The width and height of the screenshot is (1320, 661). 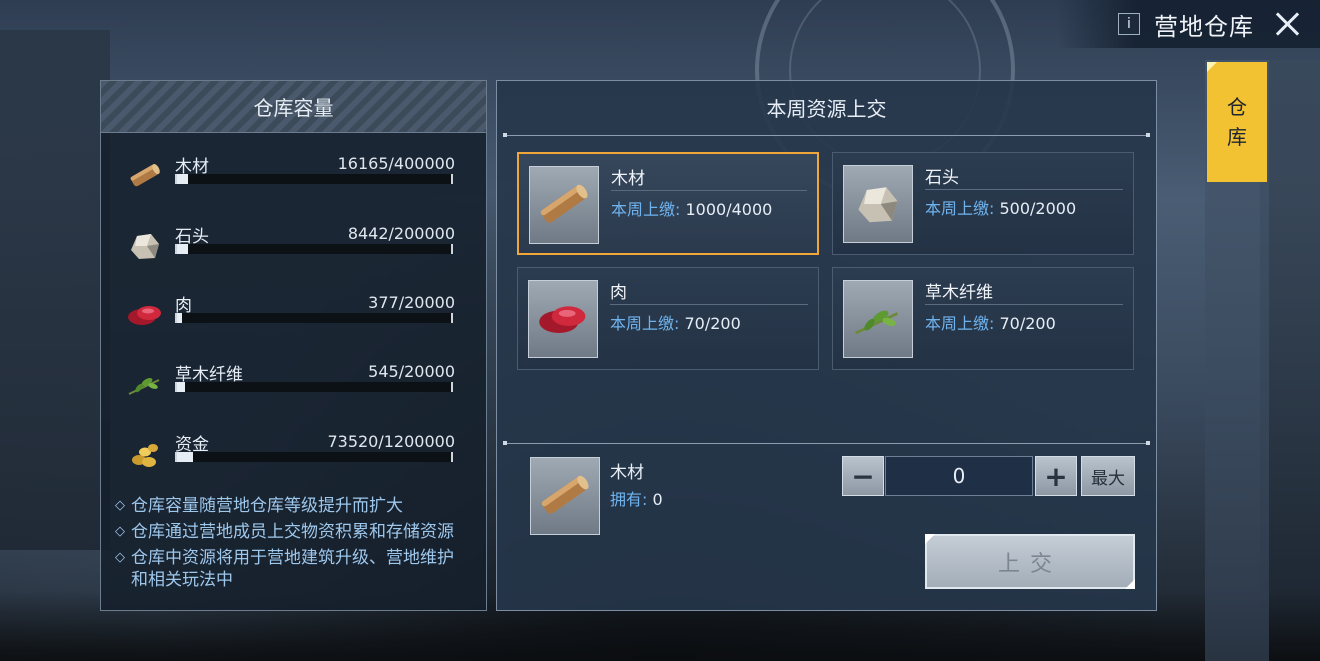 I want to click on note-item: 仓库容量随营地仓库等级提升而扩大, so click(x=290, y=506).